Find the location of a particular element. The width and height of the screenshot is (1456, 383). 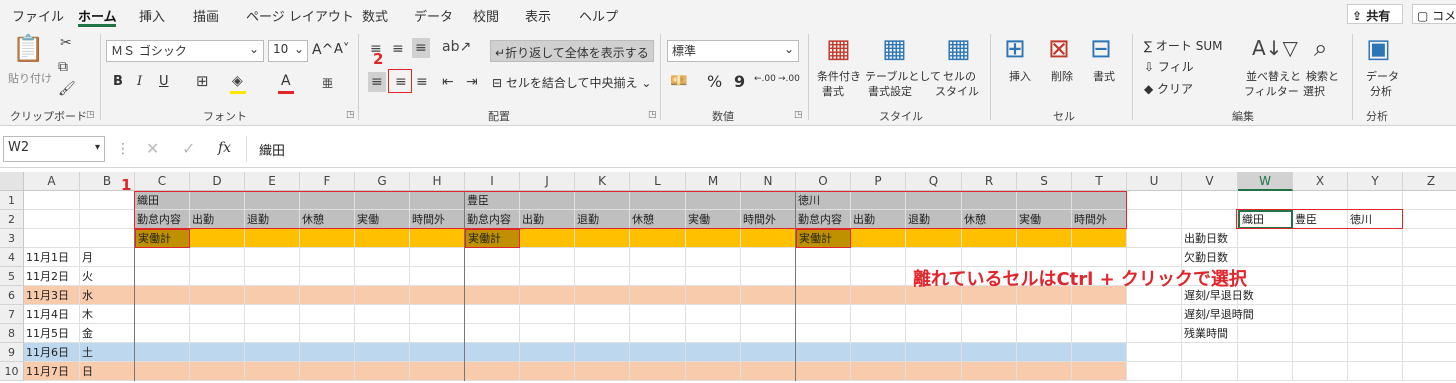

column-header: M is located at coordinates (713, 181).